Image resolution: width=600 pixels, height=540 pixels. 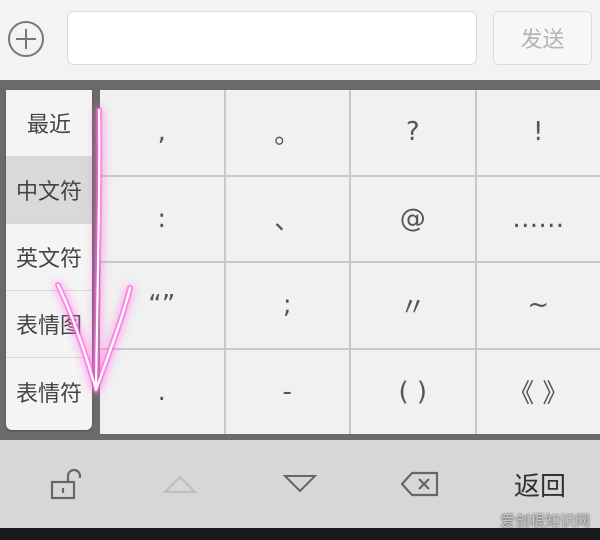 What do you see at coordinates (162, 132) in the screenshot?
I see `symbol-key: ,` at bounding box center [162, 132].